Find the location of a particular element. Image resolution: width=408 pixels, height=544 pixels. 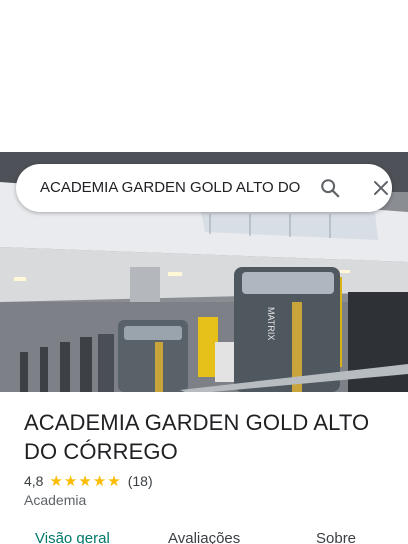

search-icon is located at coordinates (330, 188).